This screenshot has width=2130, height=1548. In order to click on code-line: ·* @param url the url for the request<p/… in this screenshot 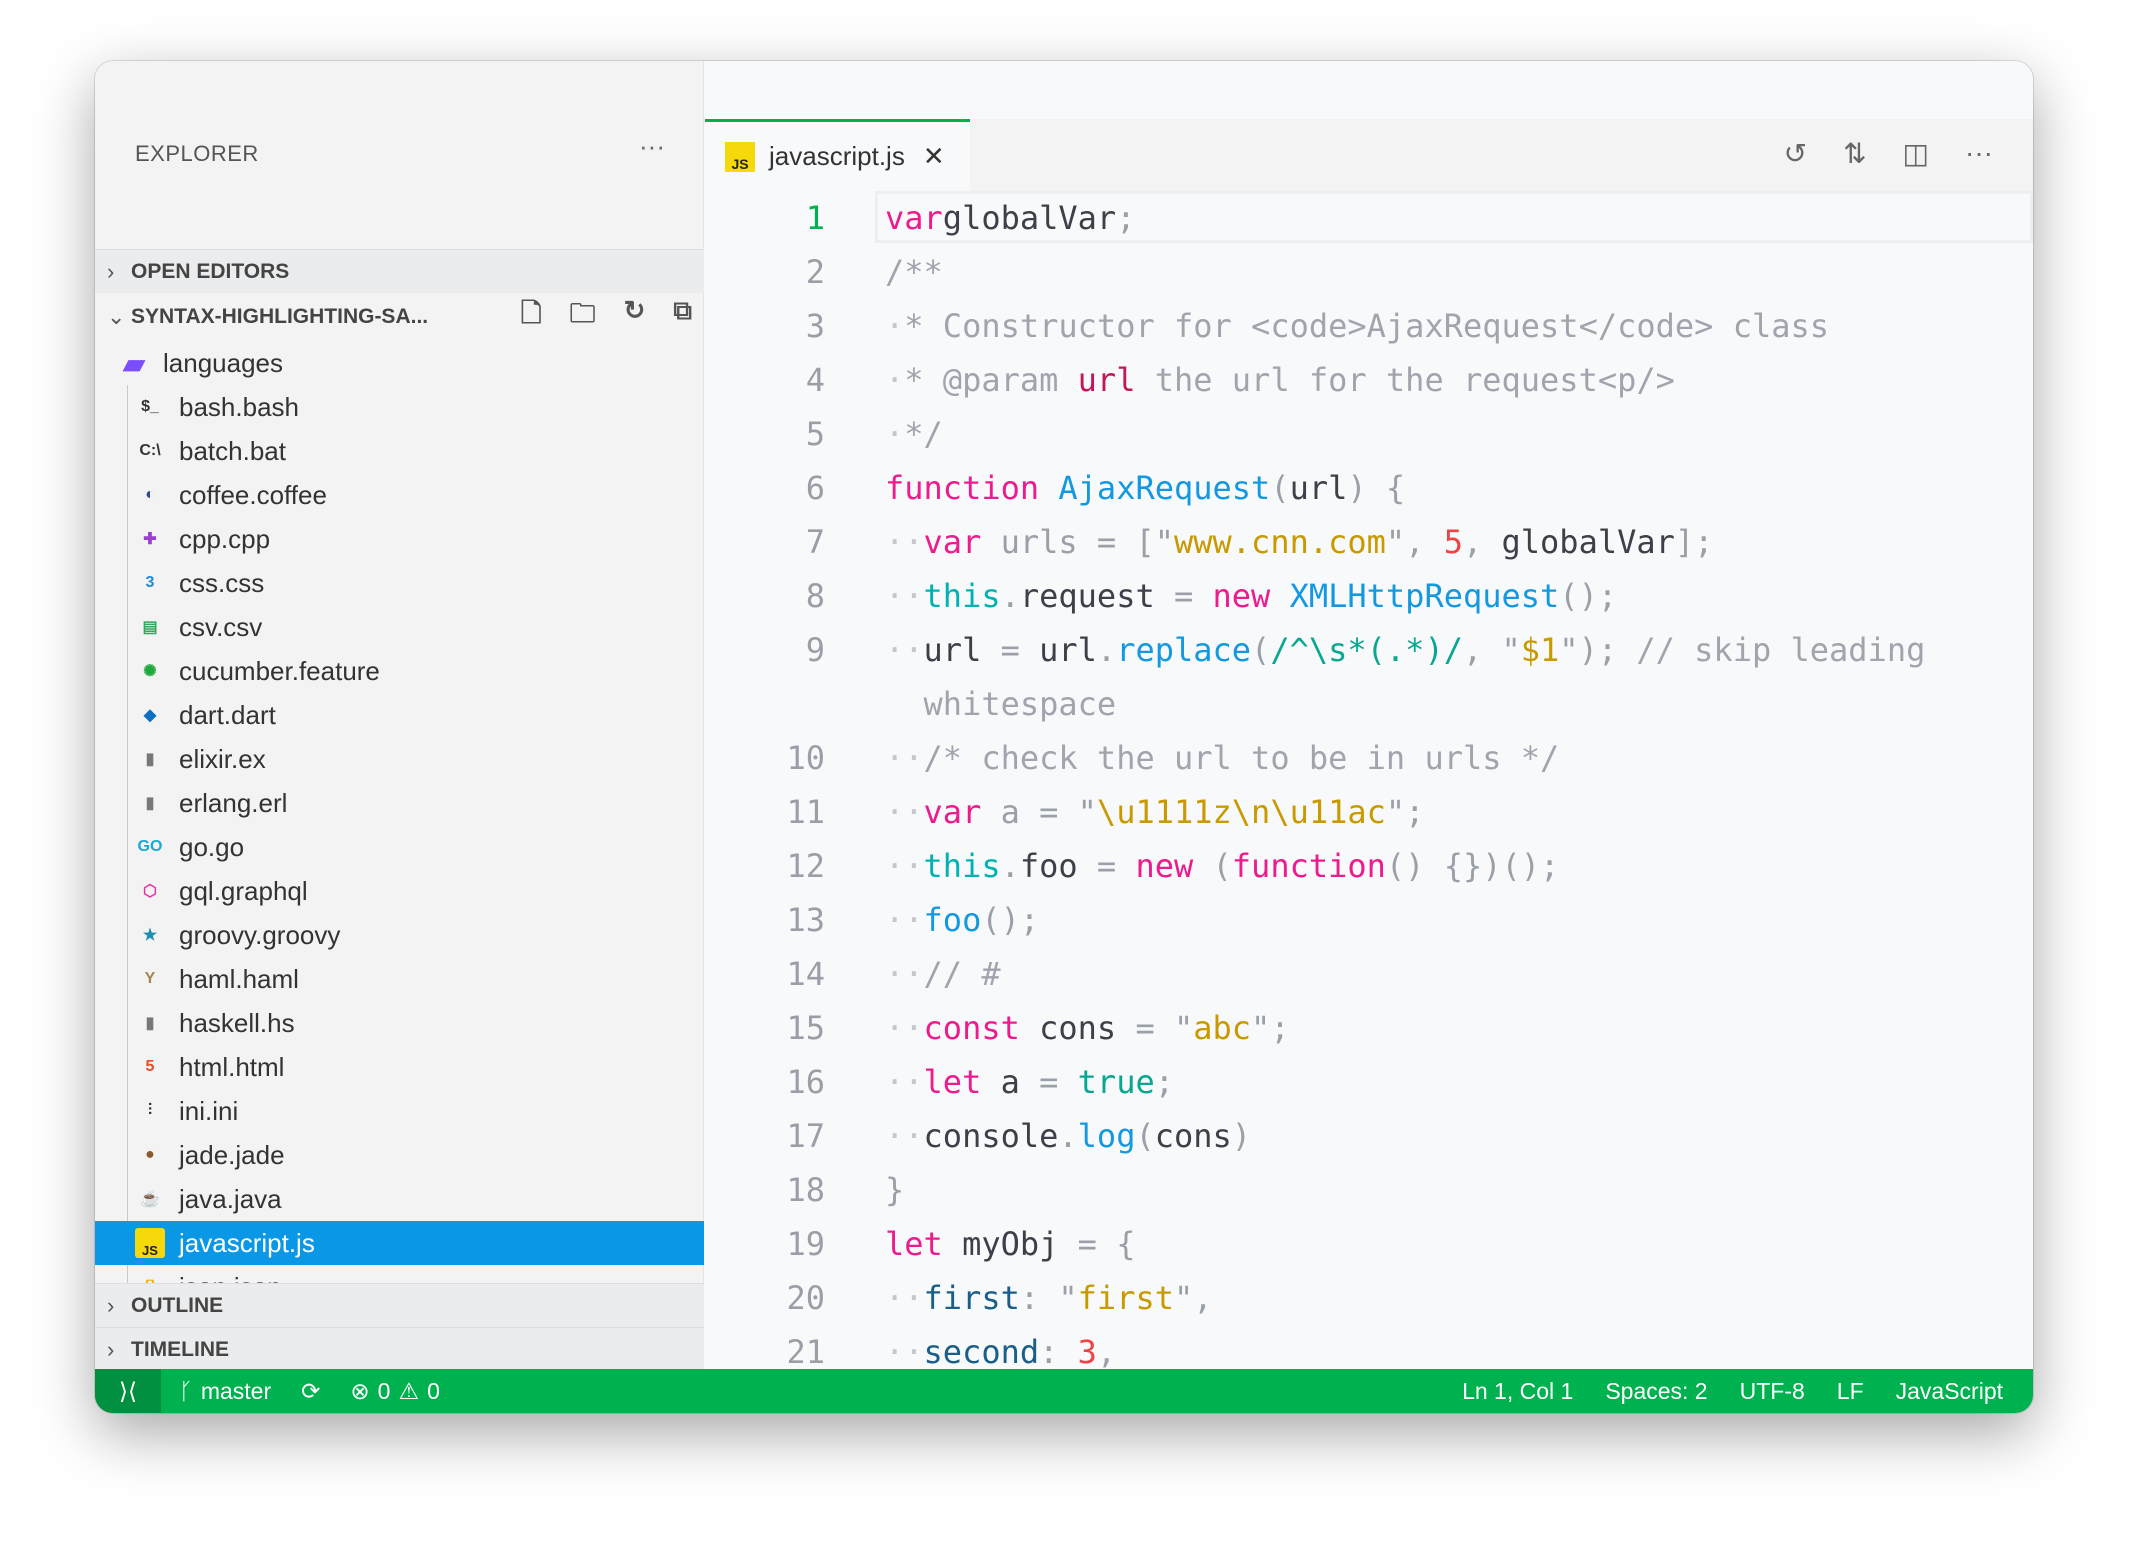, I will do `click(1280, 380)`.